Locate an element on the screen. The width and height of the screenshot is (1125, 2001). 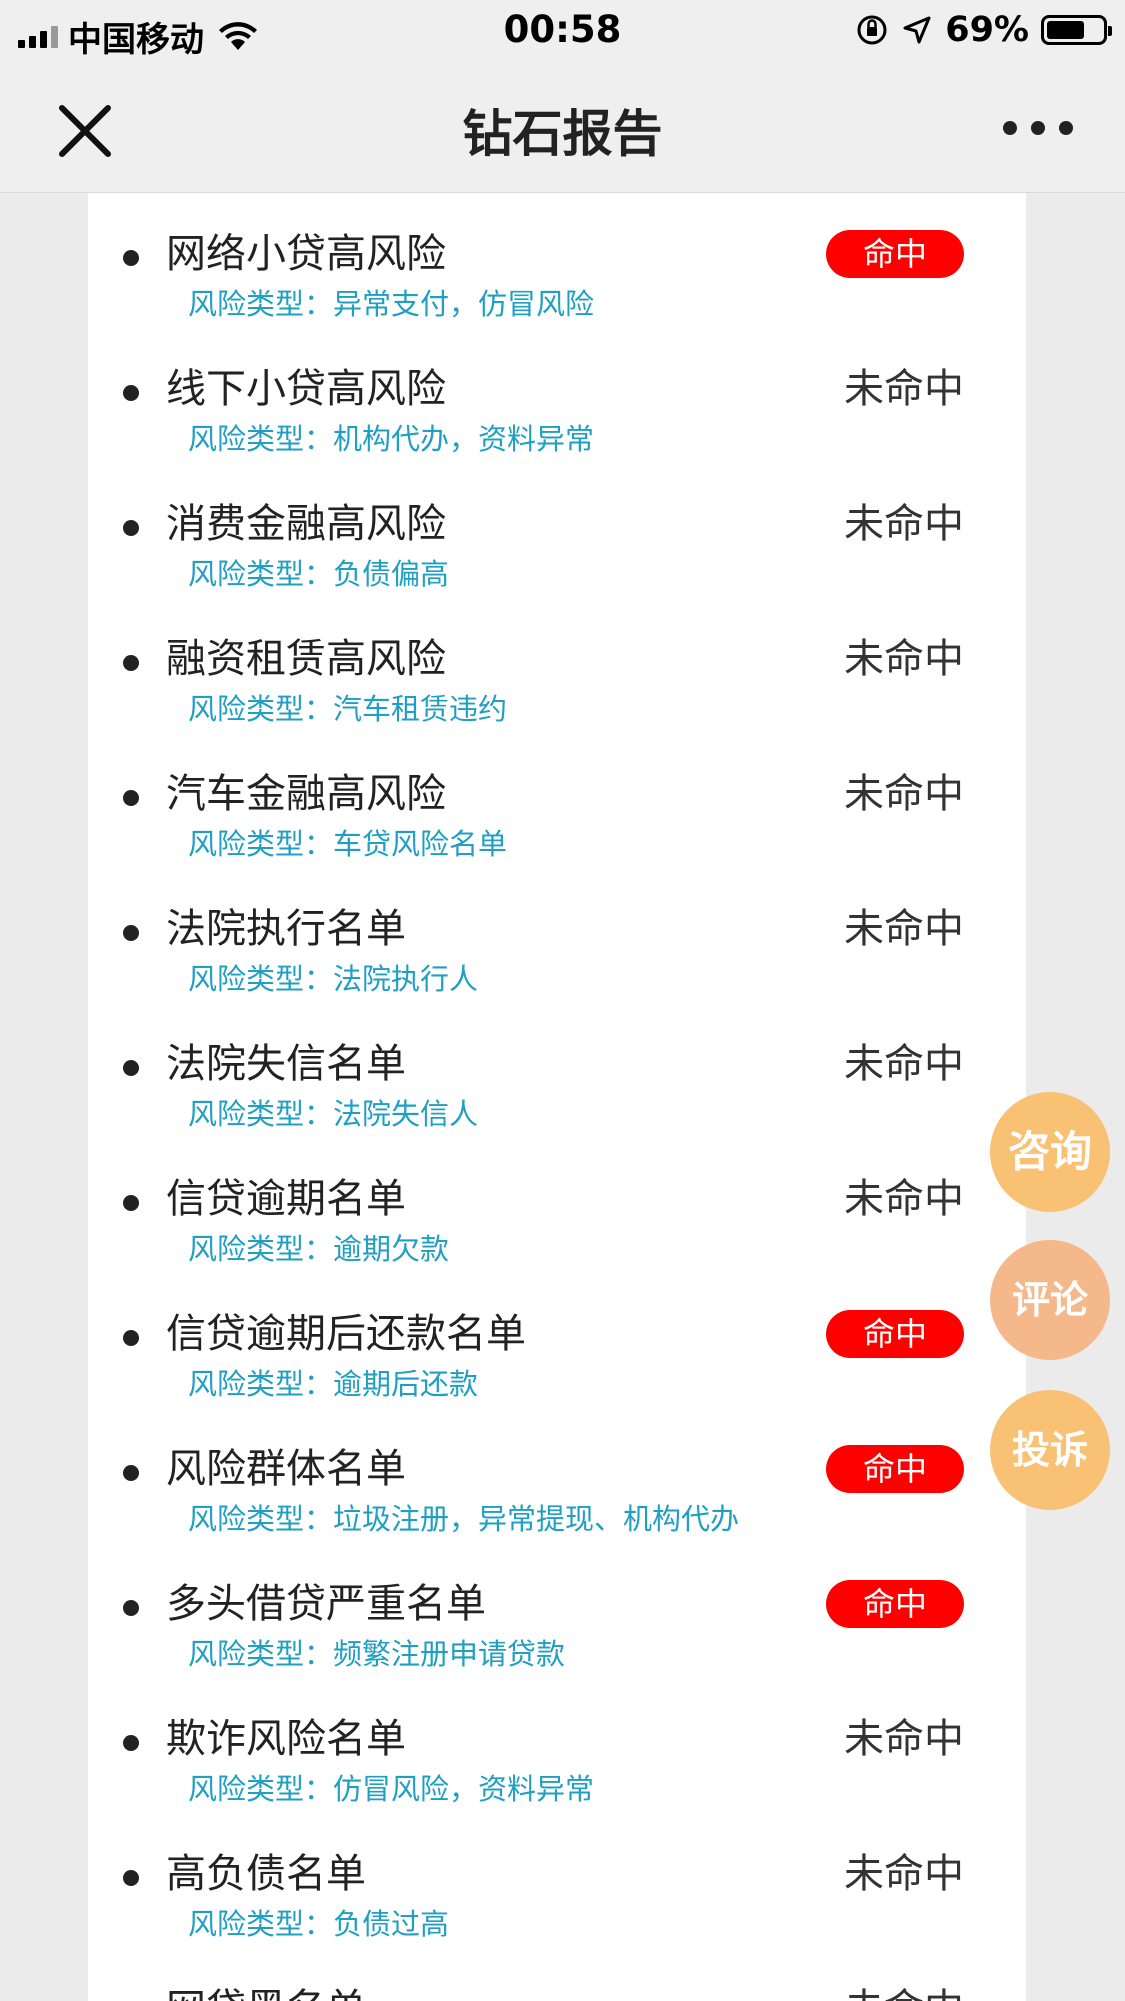
battery-percent: 69% is located at coordinates (987, 30).